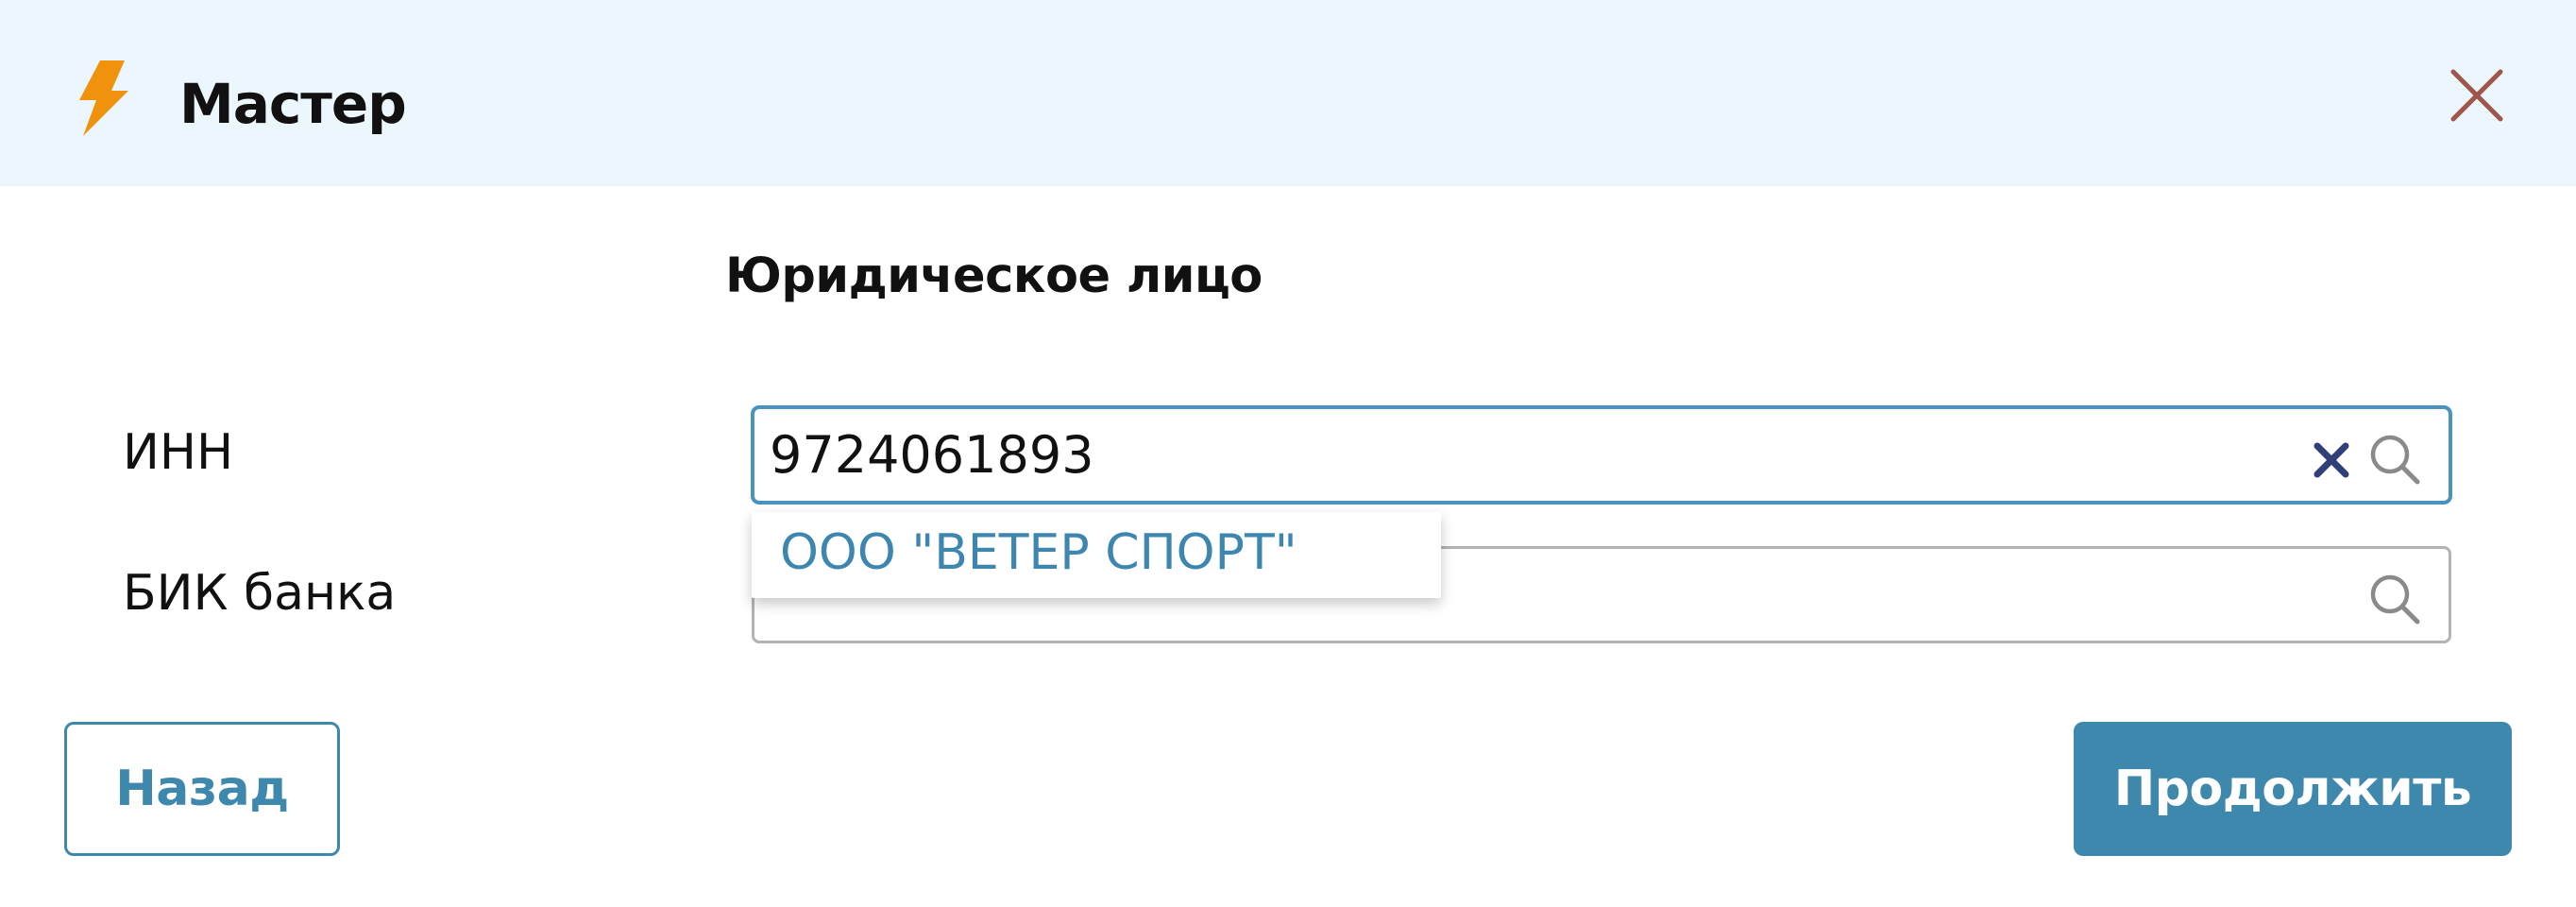 Image resolution: width=2576 pixels, height=907 pixels. I want to click on inn-suggestion-dropdown: ООО "ВЕТЕР СПОРТ", so click(1096, 555).